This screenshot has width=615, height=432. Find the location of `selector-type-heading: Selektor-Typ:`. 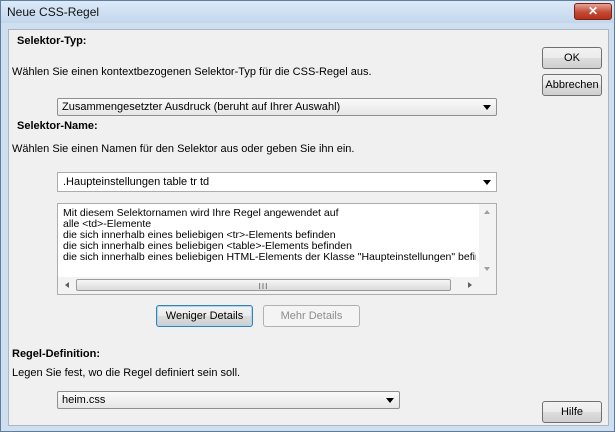

selector-type-heading: Selektor-Typ: is located at coordinates (52, 41).